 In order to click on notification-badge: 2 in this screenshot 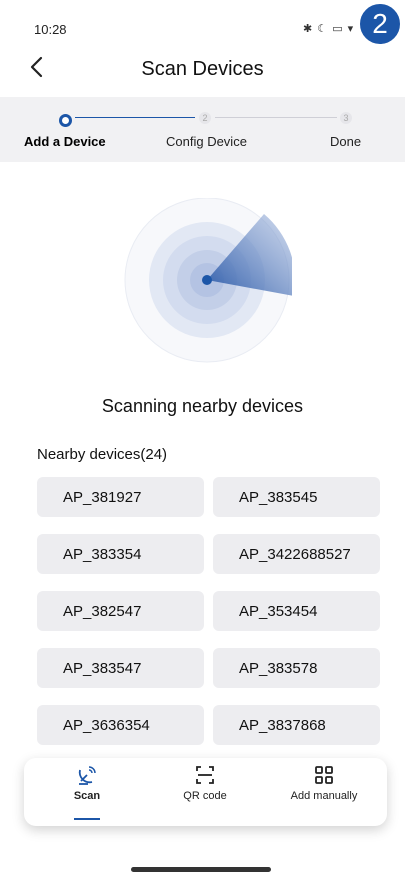, I will do `click(380, 24)`.